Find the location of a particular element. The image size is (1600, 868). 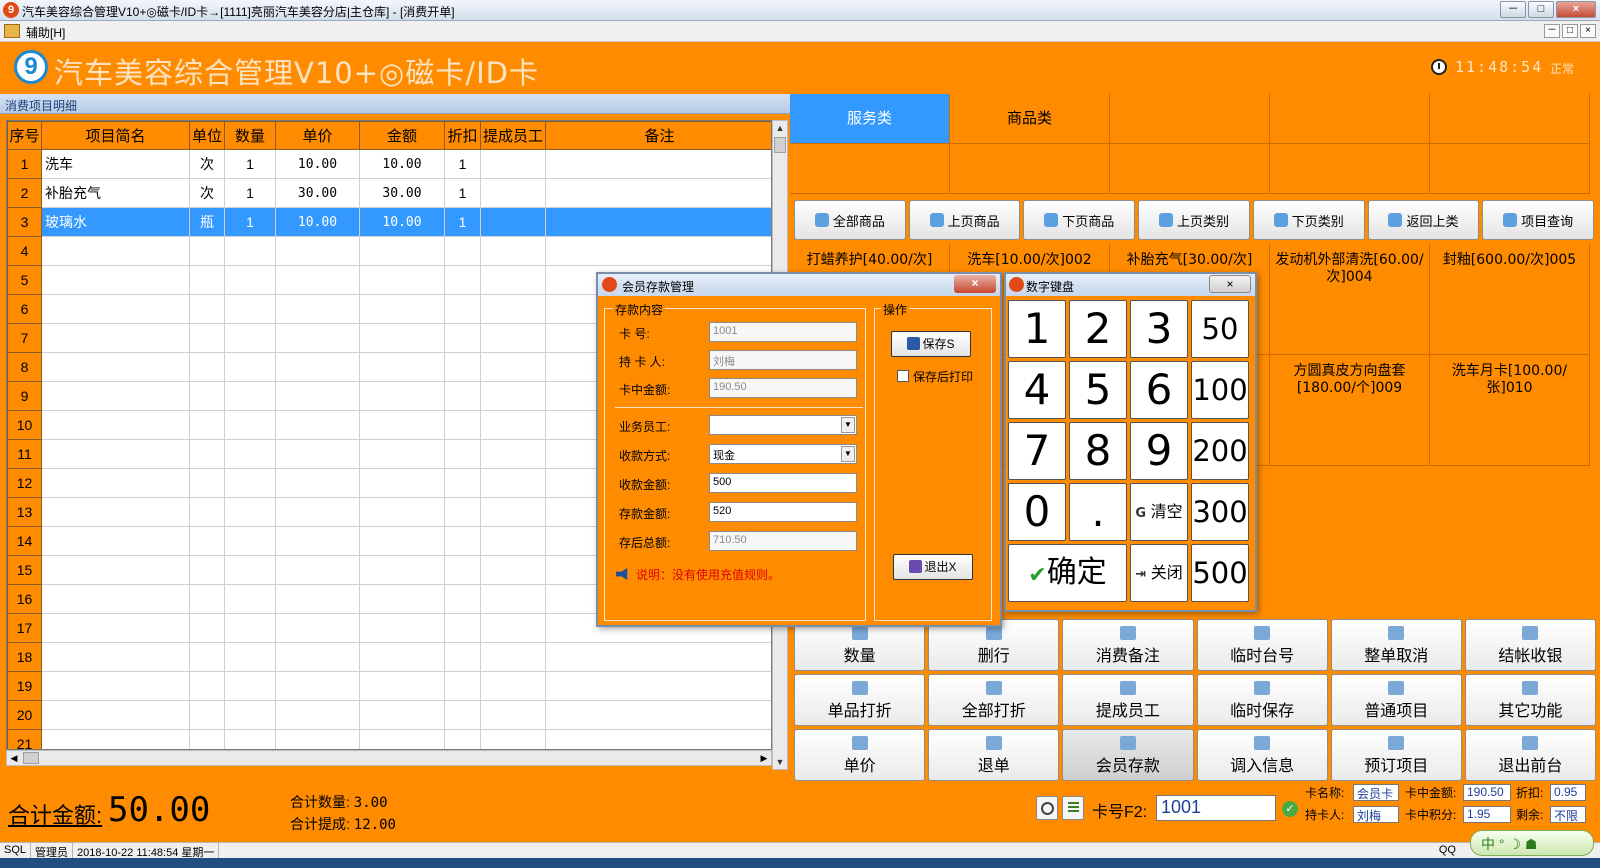

save-button: 保存S is located at coordinates (931, 344).